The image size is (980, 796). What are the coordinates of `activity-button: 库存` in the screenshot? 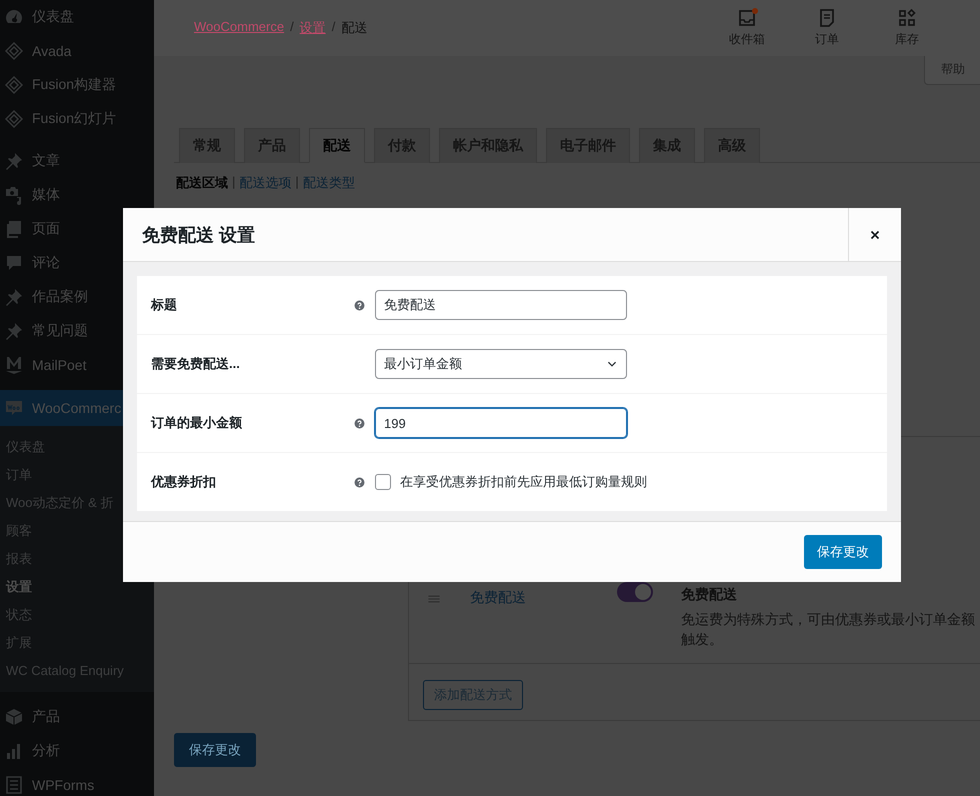 It's located at (907, 28).